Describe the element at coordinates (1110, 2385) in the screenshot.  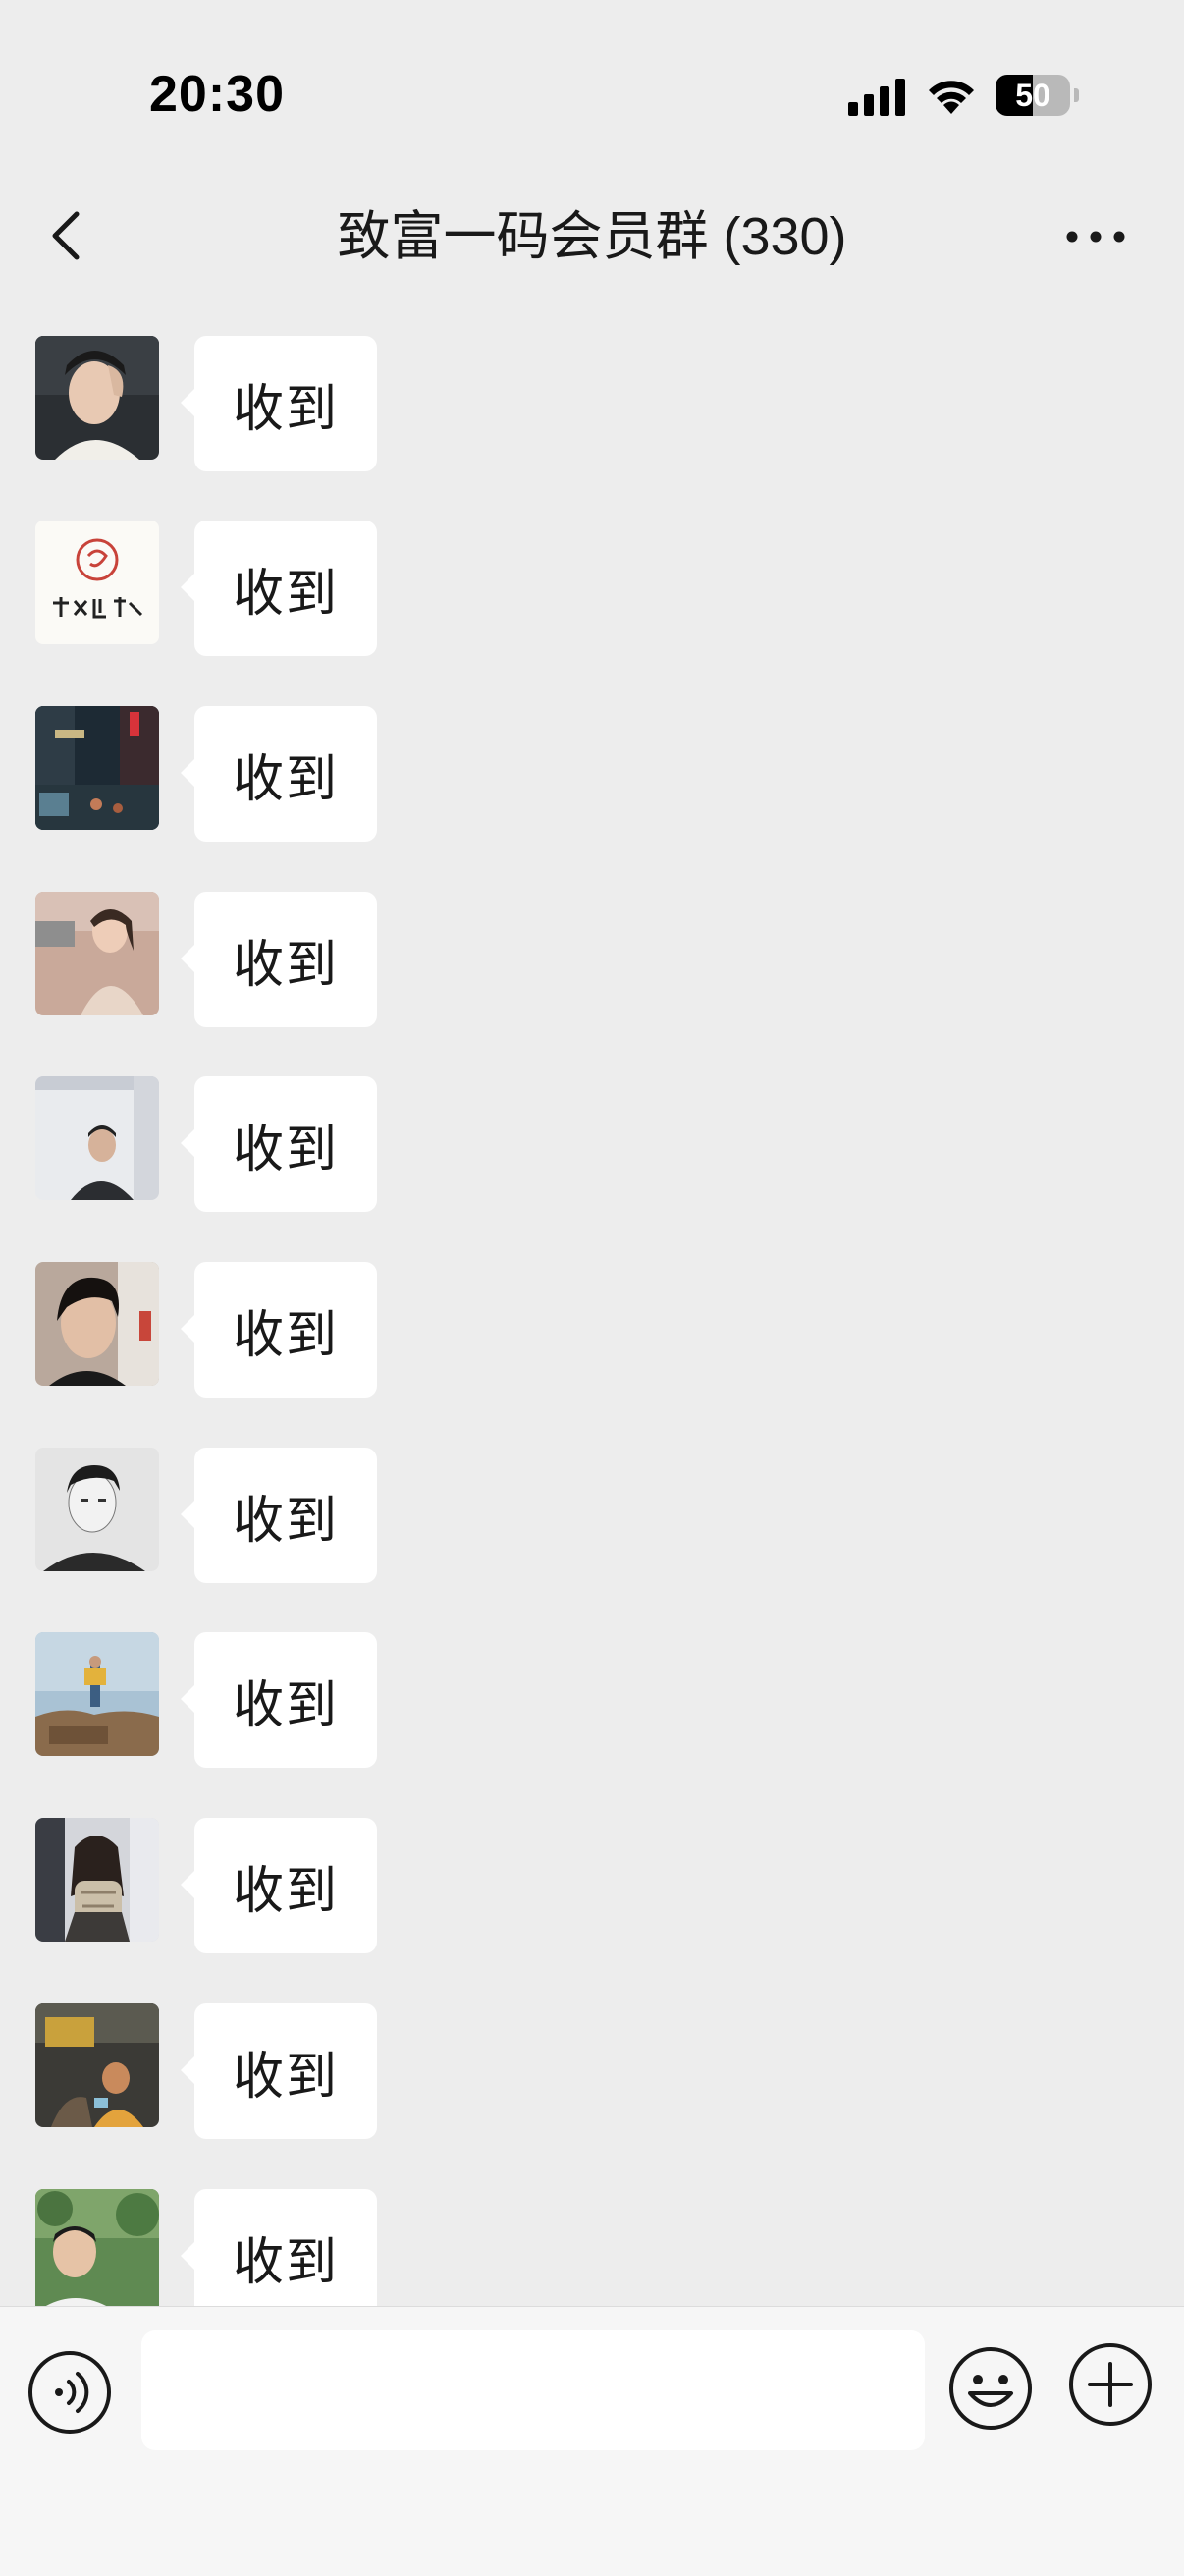
I see `plus-circle-icon` at that location.